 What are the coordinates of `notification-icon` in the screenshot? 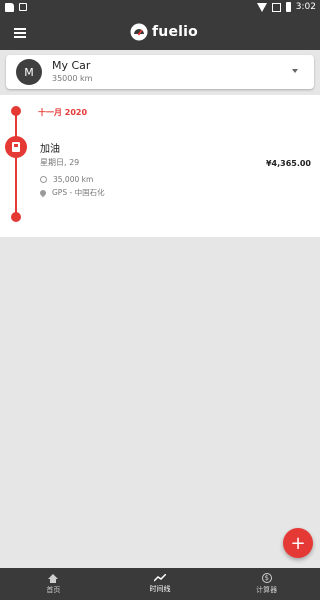 It's located at (23, 7).